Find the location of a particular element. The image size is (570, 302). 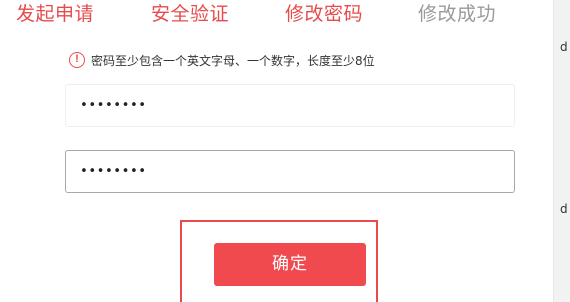

password-requirement-hint: ! 密码至少包含一个英文字母、一个数字，长度至少8位 is located at coordinates (222, 60).